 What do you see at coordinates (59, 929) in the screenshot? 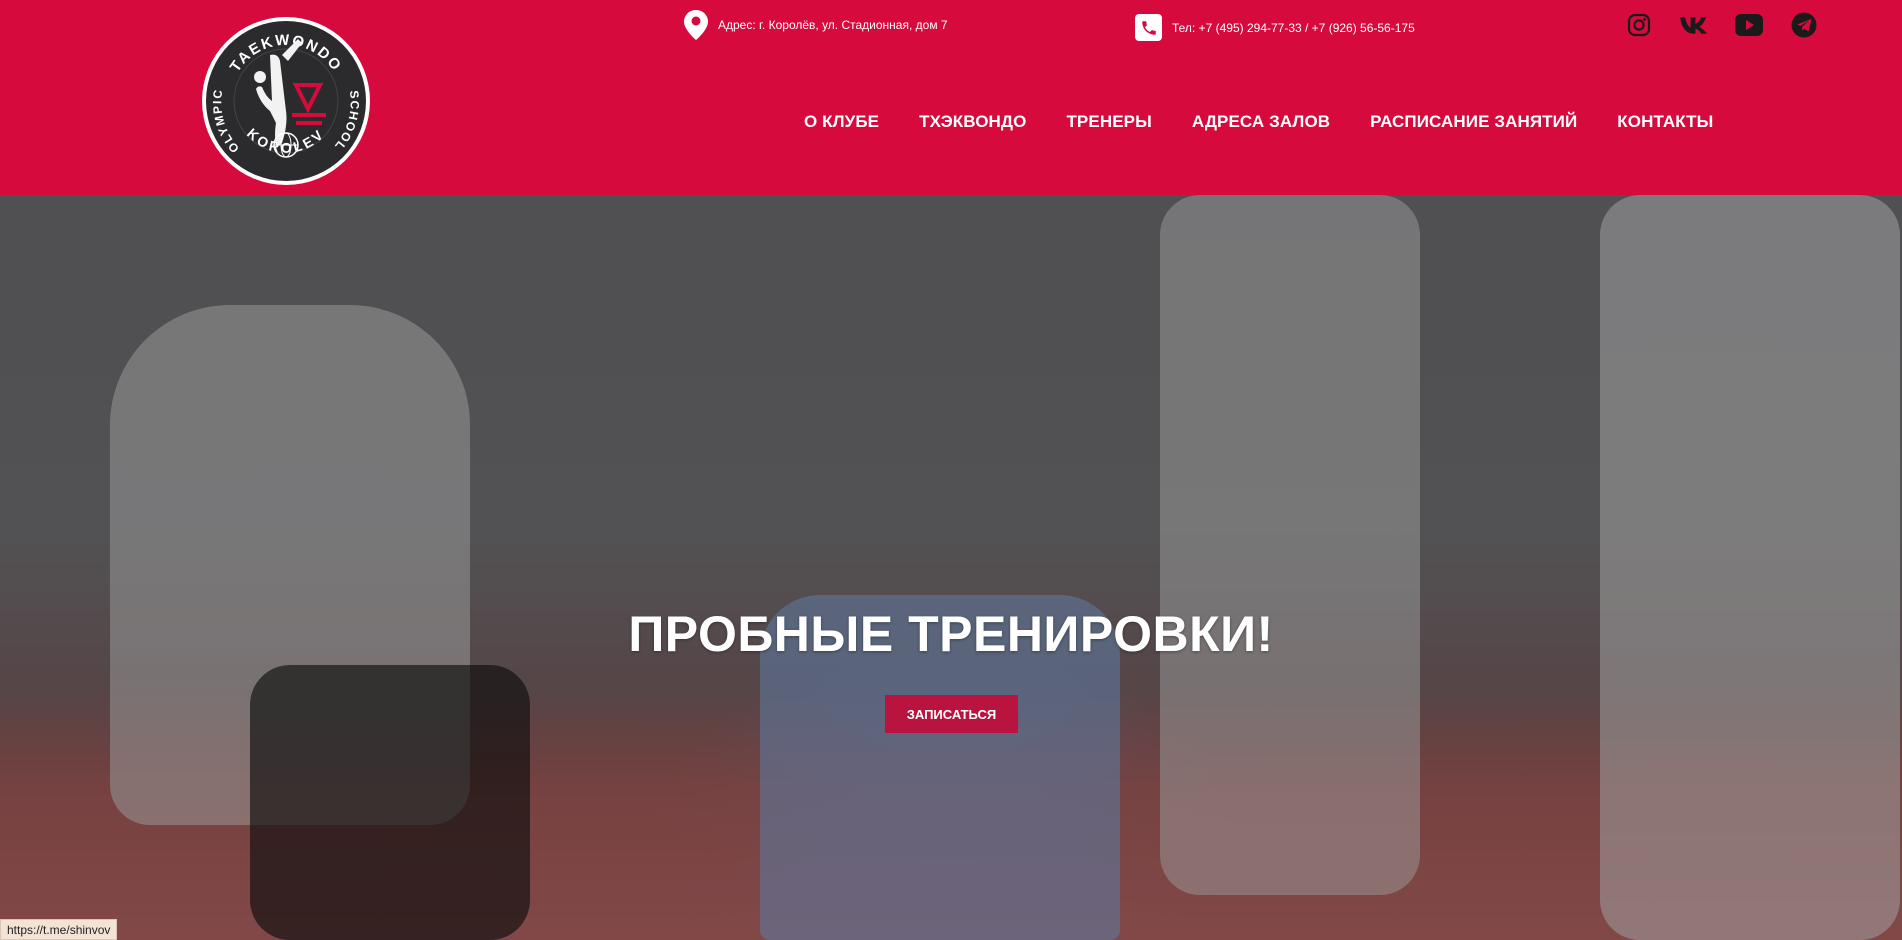
I see `status-bar-url: https://t.me/shinvov` at bounding box center [59, 929].